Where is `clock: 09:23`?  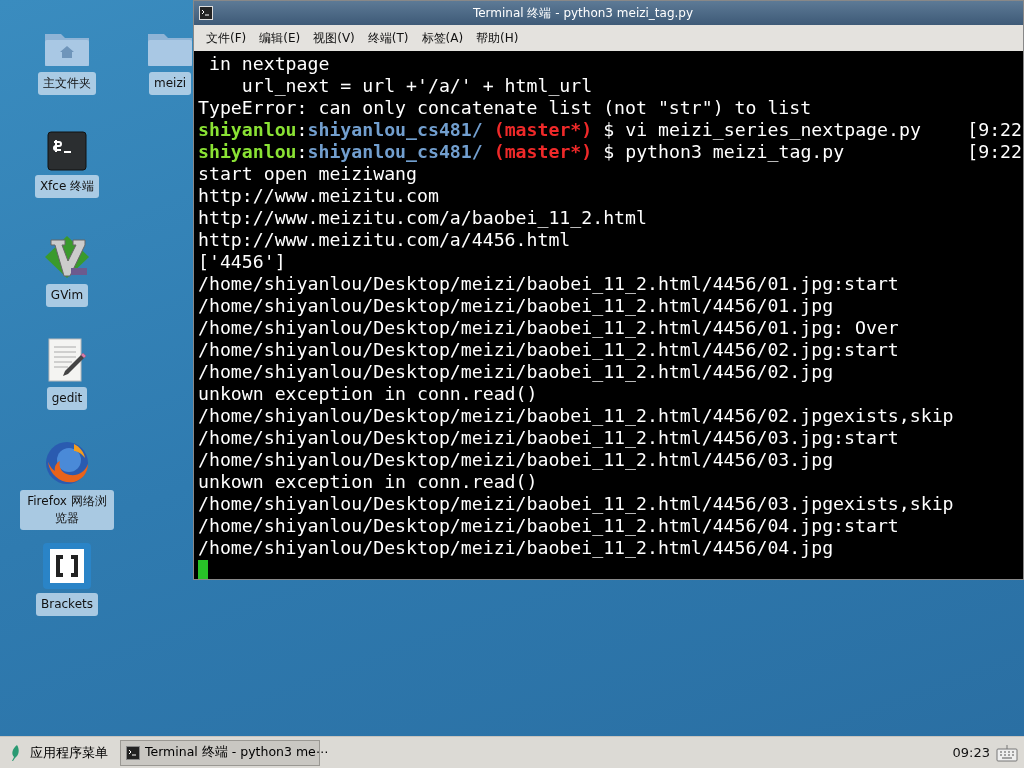 clock: 09:23 is located at coordinates (971, 752).